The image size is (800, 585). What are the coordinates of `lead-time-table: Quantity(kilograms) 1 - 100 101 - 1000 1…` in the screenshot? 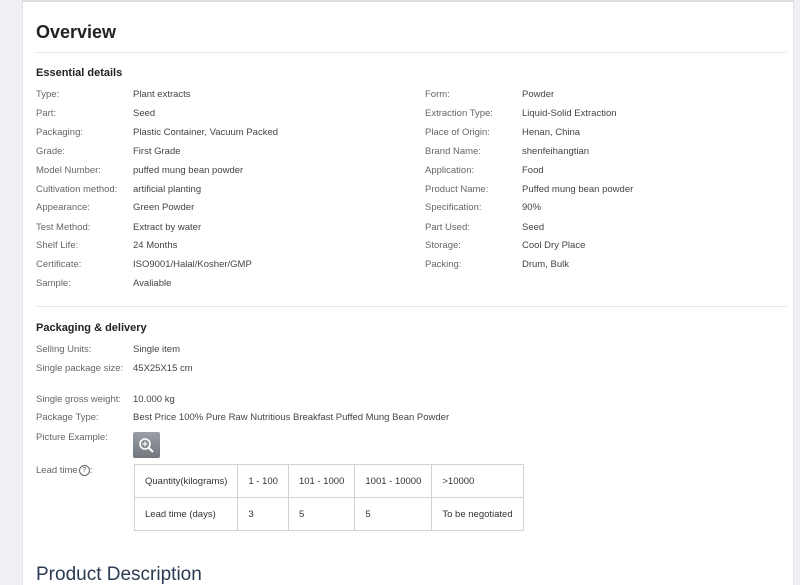 It's located at (328, 497).